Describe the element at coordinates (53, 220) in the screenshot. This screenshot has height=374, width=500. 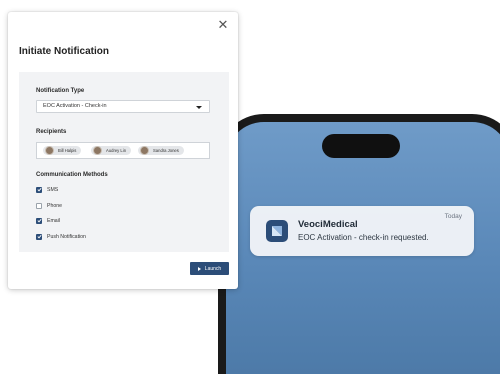
I see `method-label: Email` at that location.